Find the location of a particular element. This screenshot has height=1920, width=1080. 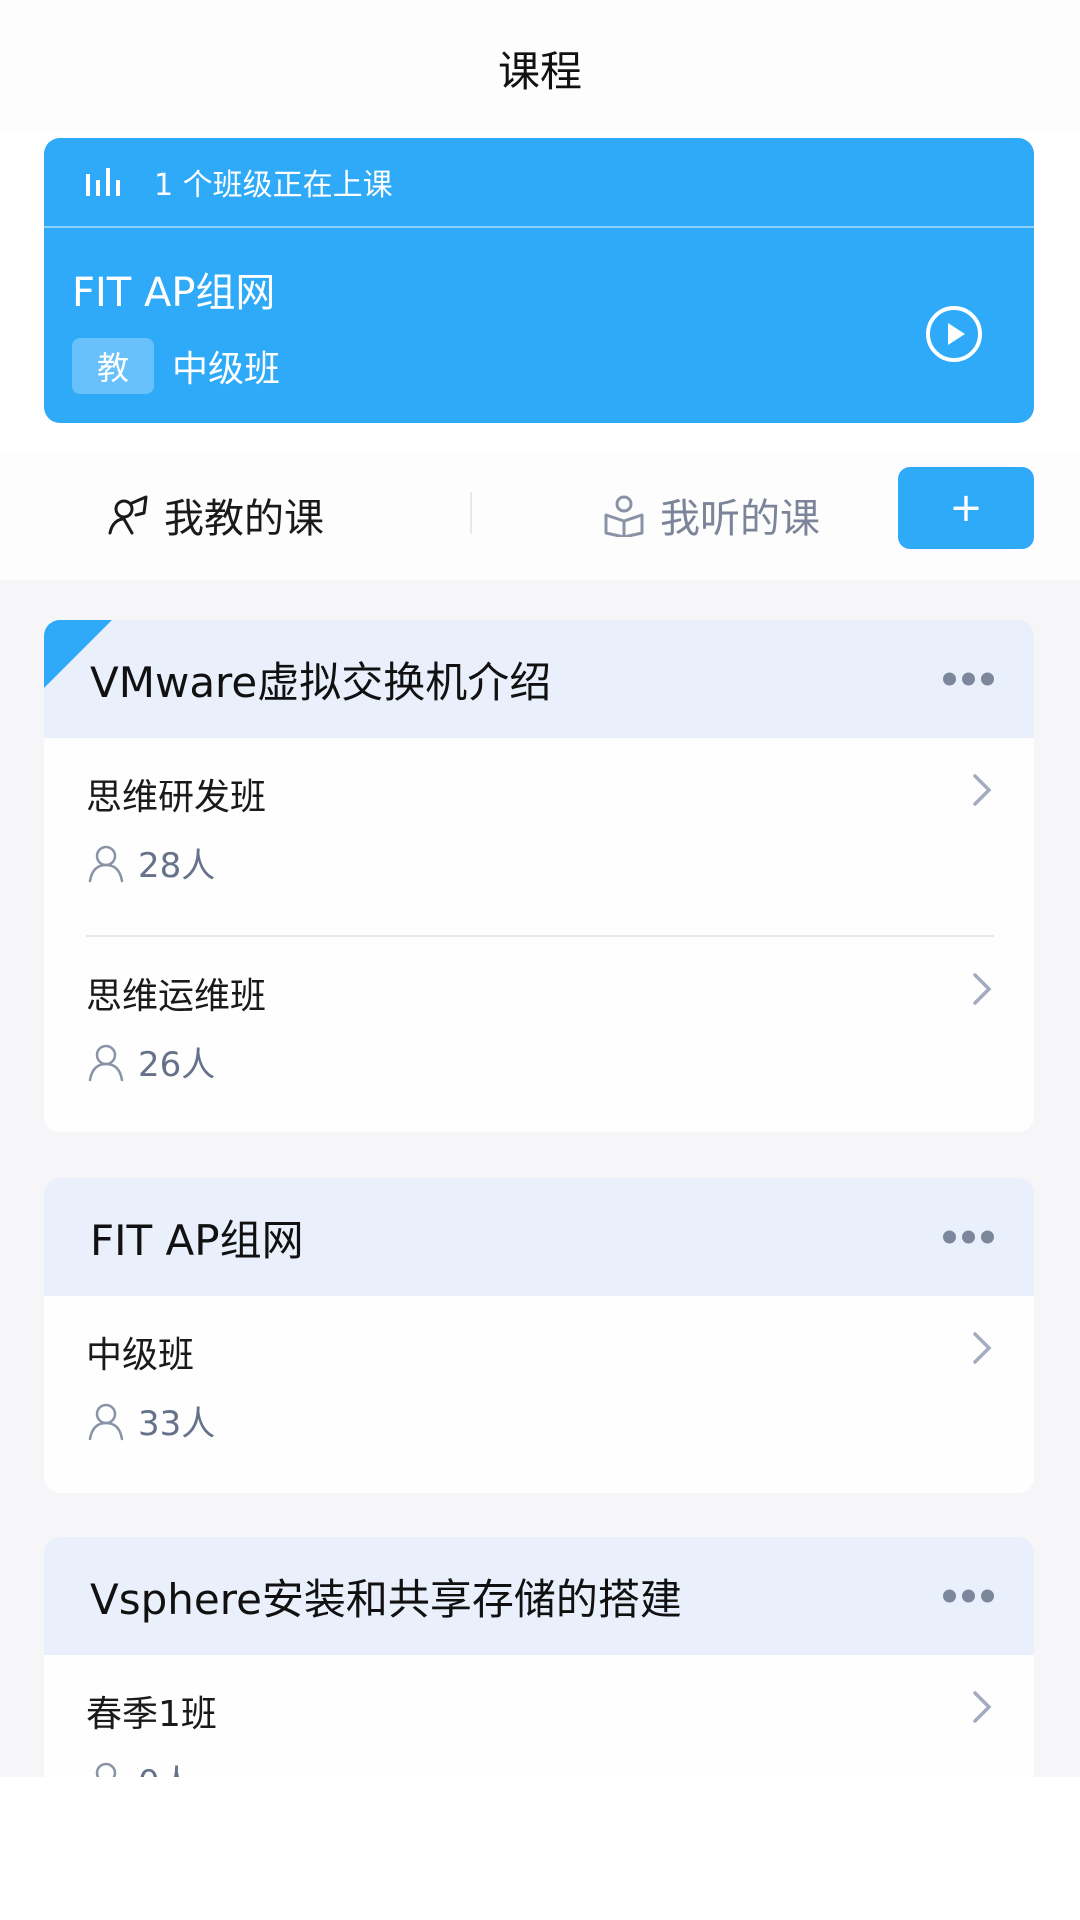

class-row: 中级班 33人 is located at coordinates (540, 1394).